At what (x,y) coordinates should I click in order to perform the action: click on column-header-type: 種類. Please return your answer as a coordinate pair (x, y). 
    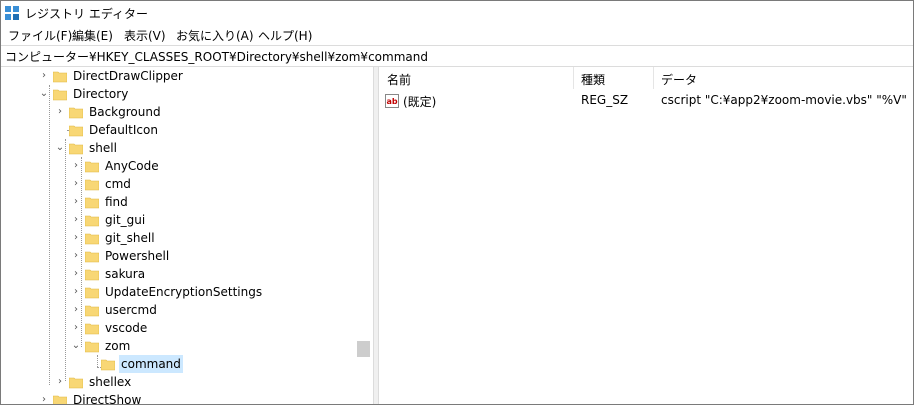
    Looking at the image, I should click on (593, 79).